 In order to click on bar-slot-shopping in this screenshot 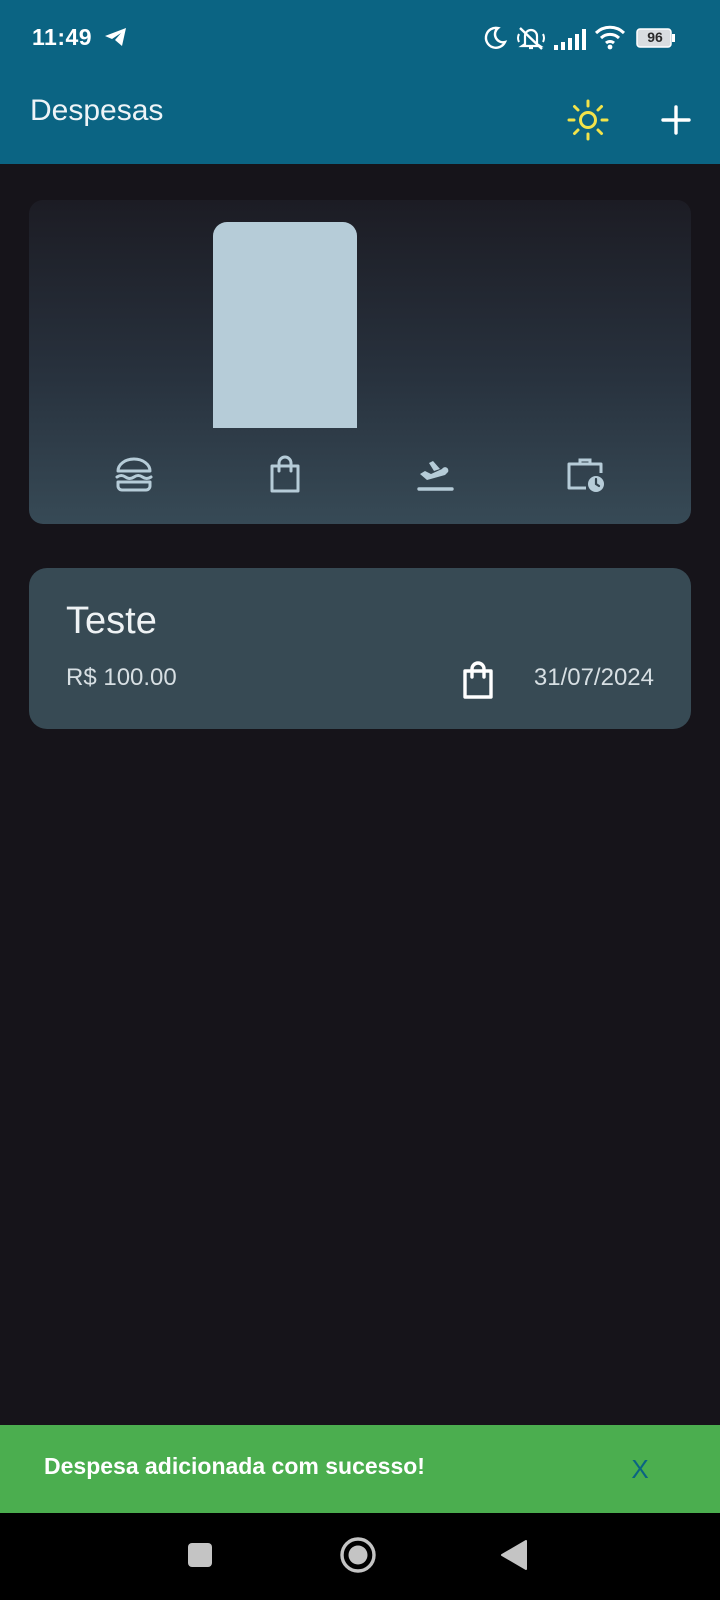, I will do `click(285, 325)`.